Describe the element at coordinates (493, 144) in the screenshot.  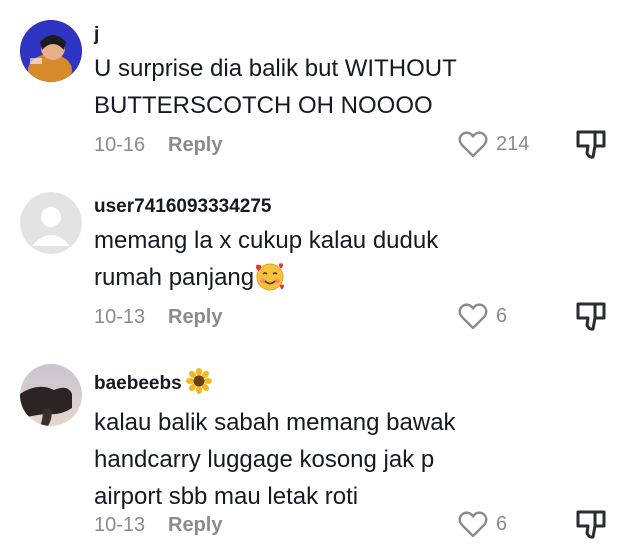
I see `like-button: 214` at that location.